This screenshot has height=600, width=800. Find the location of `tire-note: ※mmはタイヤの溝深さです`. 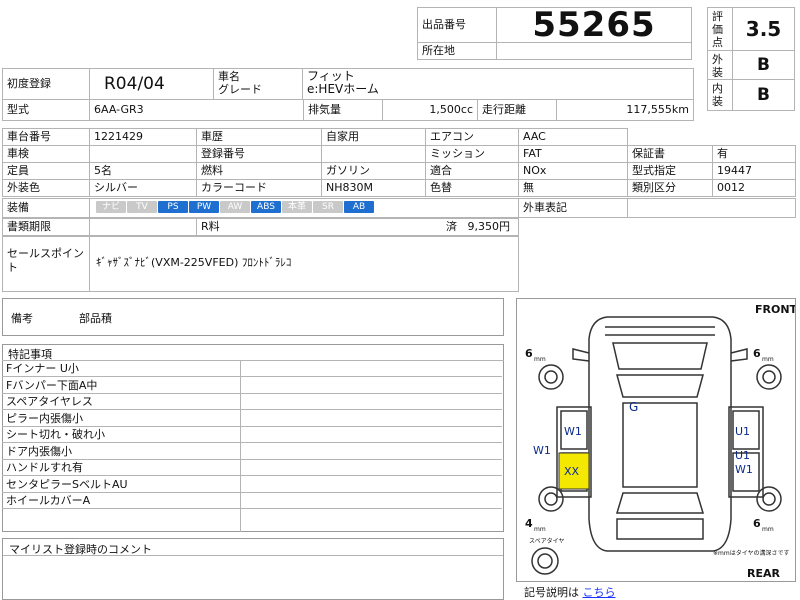

tire-note: ※mmはタイヤの溝深さです is located at coordinates (751, 553).